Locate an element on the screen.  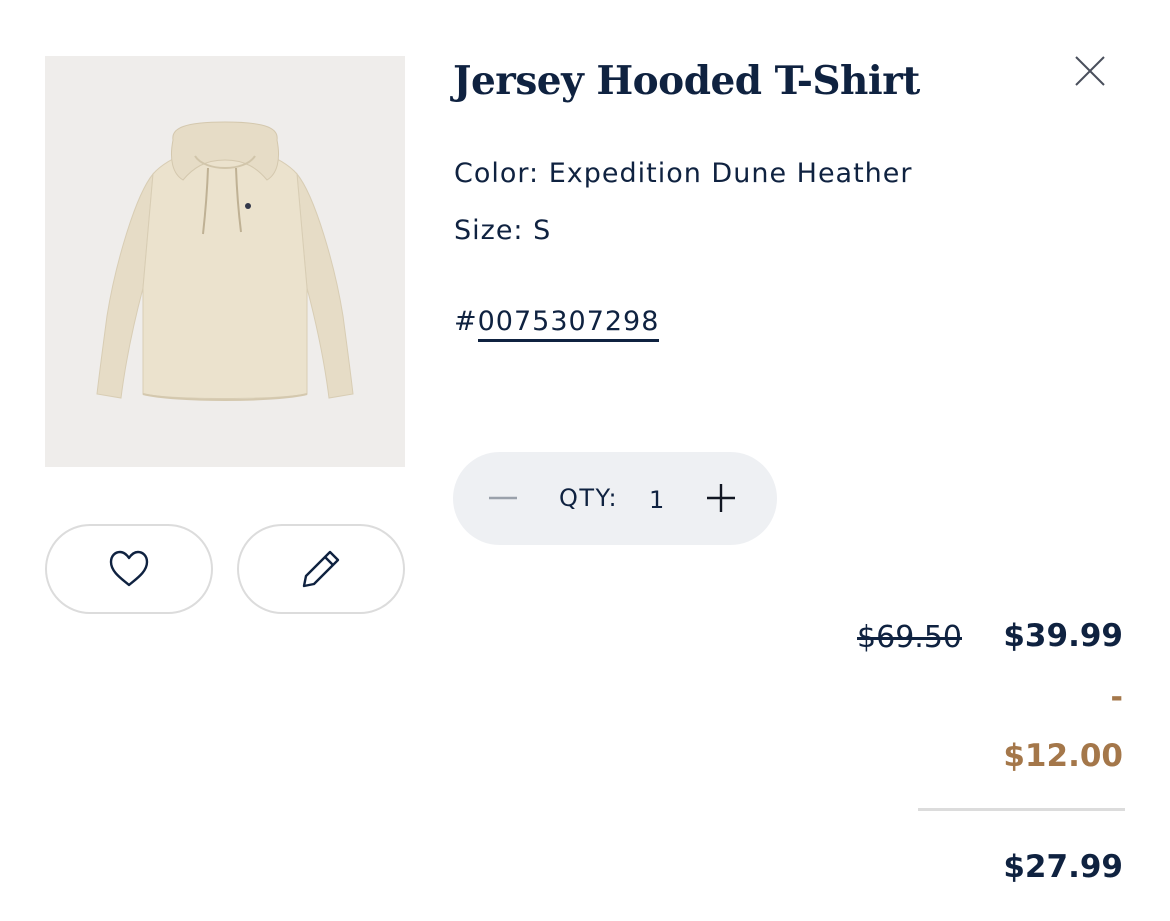
sale-price: $39.99 is located at coordinates (1063, 636).